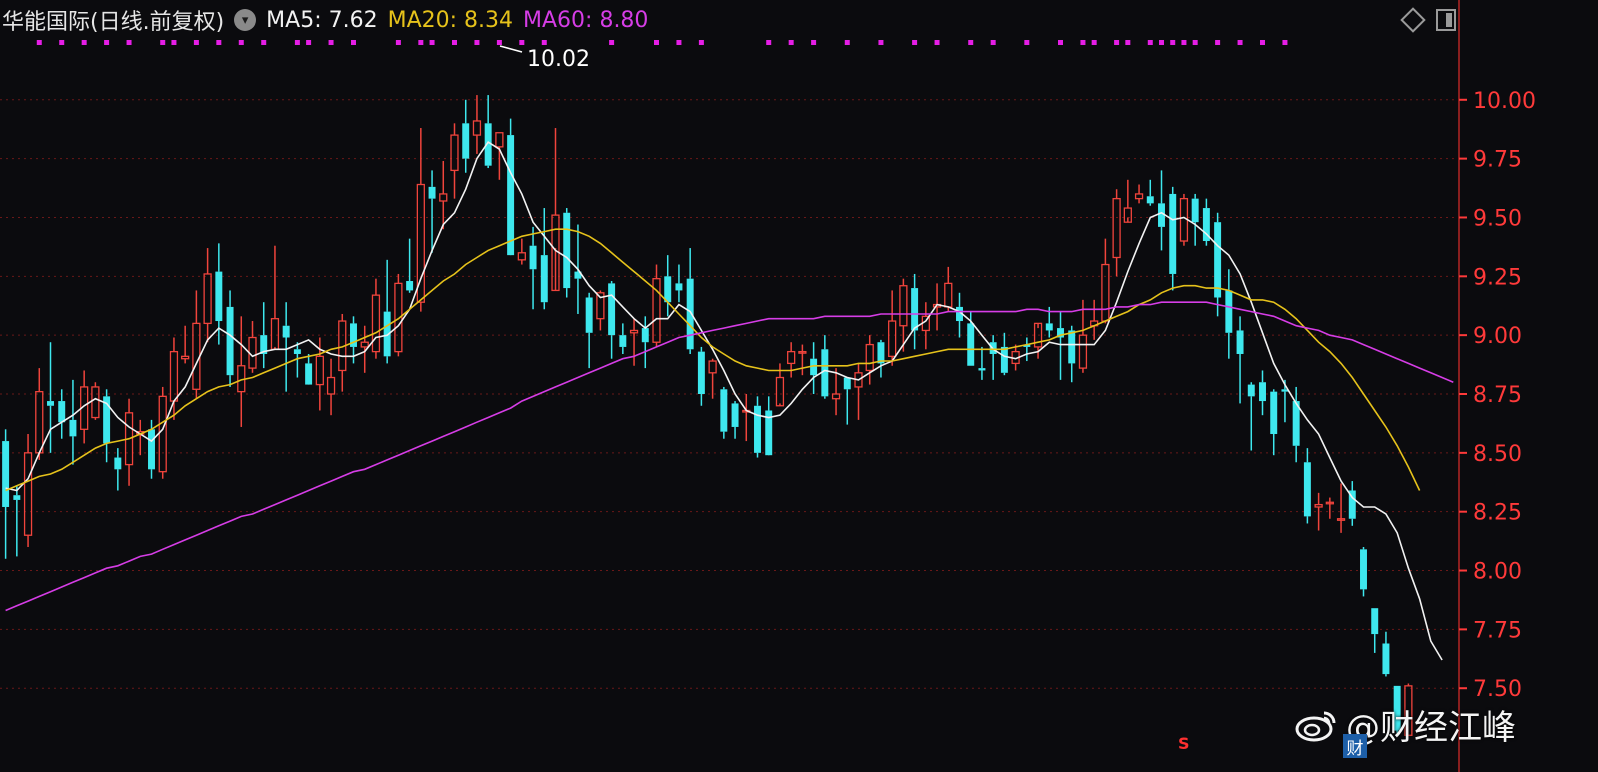  Describe the element at coordinates (1315, 726) in the screenshot. I see `weibo-icon` at that location.